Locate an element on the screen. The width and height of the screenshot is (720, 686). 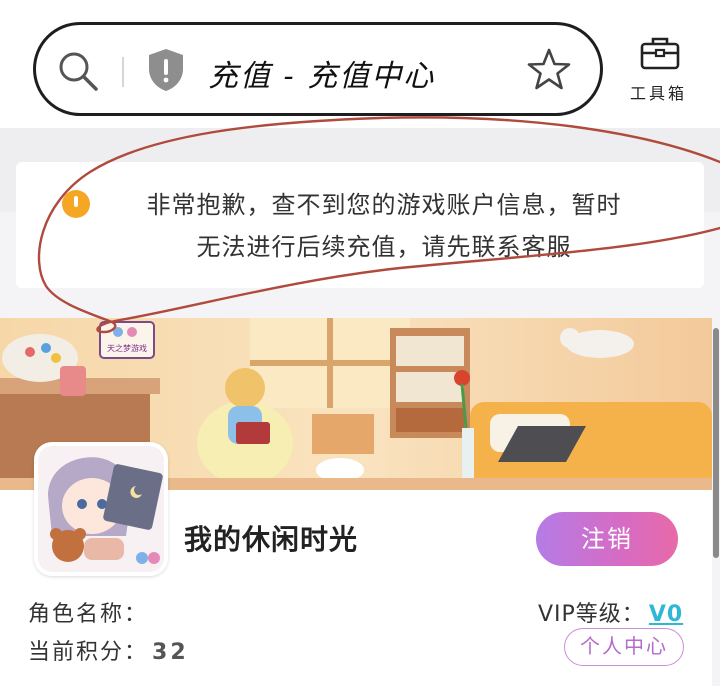
avatar-image is located at coordinates (101, 509).